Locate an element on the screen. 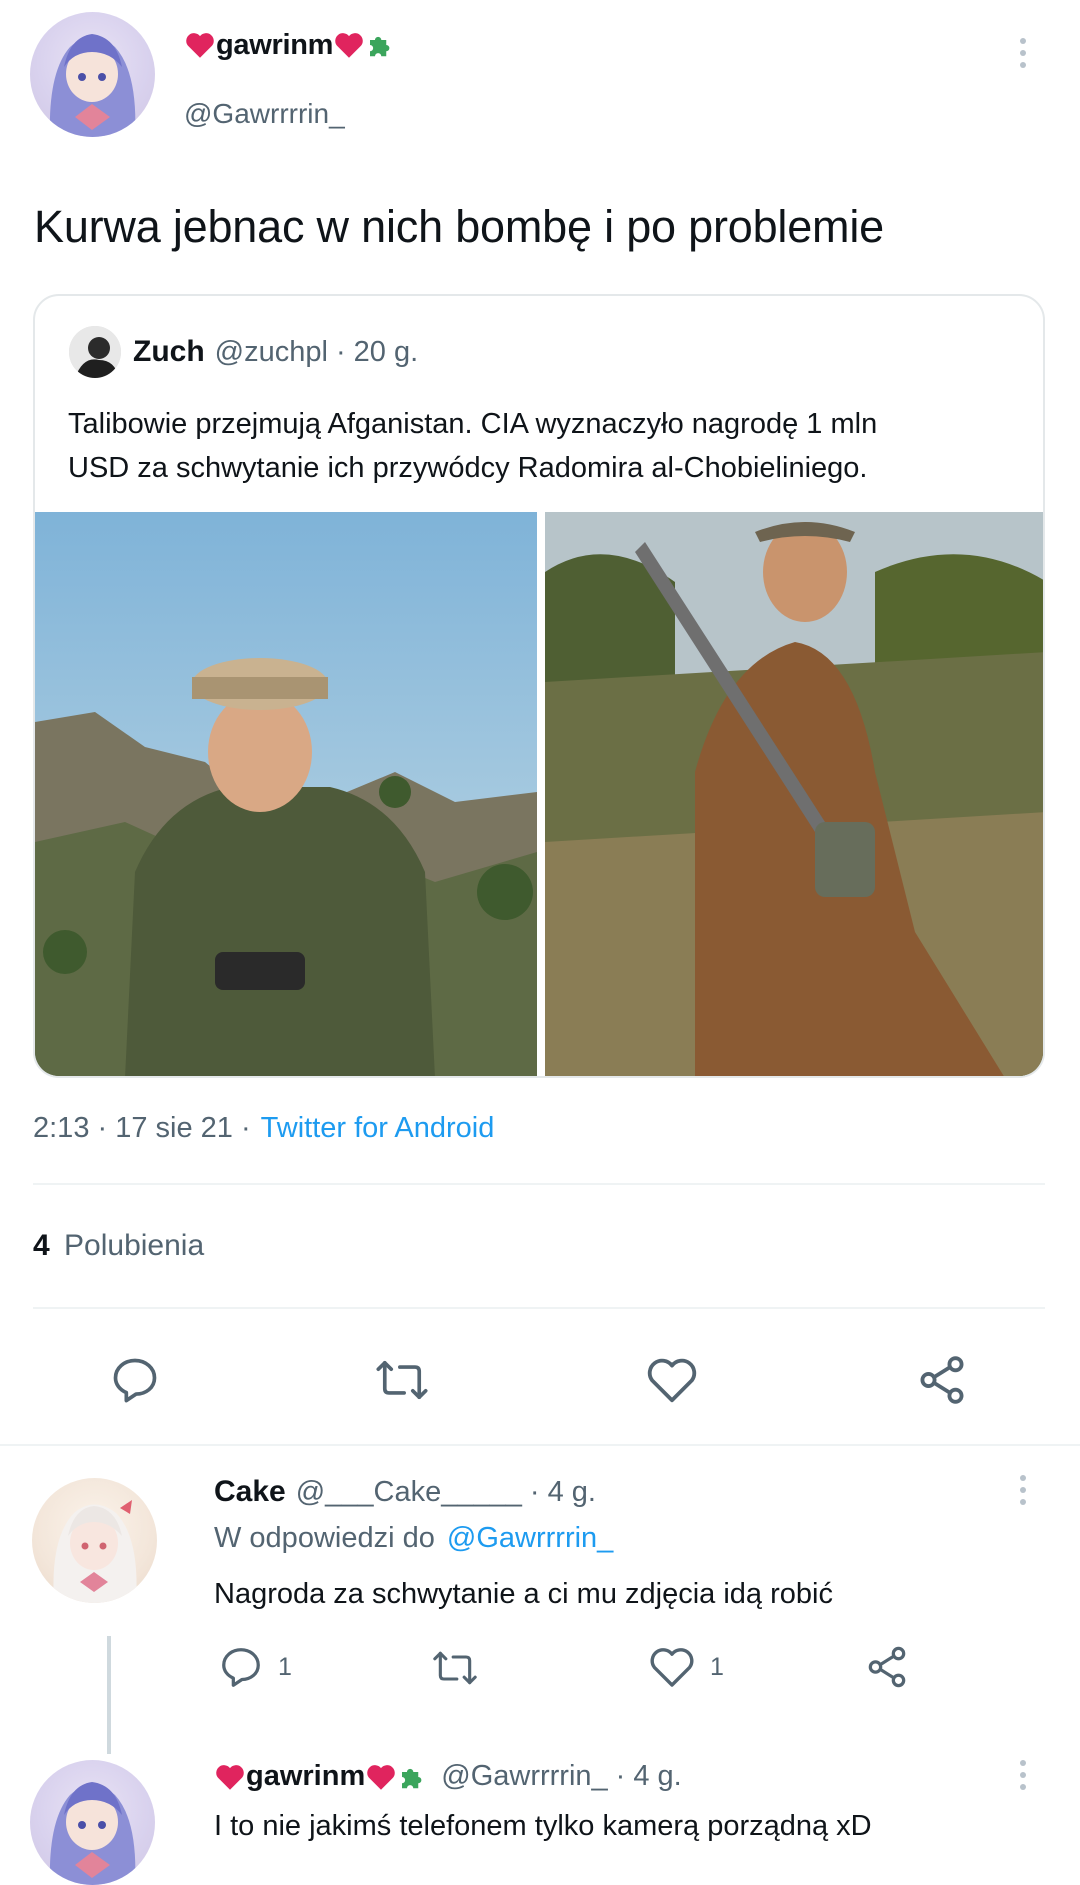 The width and height of the screenshot is (1080, 1885). reply-1-context: W odpowiedzi do @Gawrrrrin_ is located at coordinates (413, 1538).